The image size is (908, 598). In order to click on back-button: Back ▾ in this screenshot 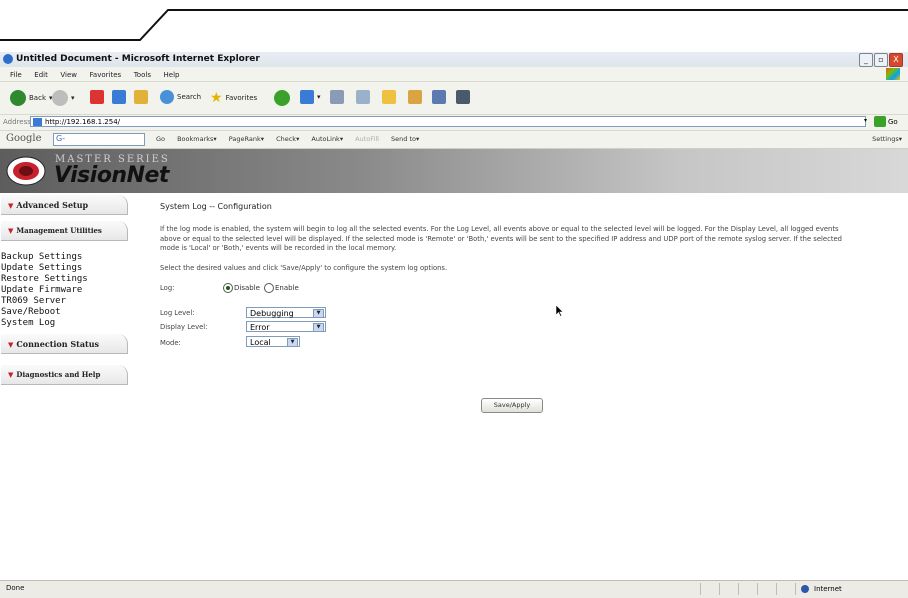, I will do `click(31, 98)`.